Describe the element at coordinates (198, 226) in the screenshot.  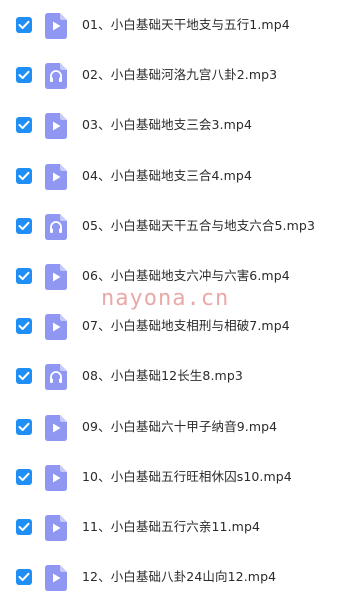
I see `file-name: 05、小白基础天干五合与地支六合5.mp3` at that location.